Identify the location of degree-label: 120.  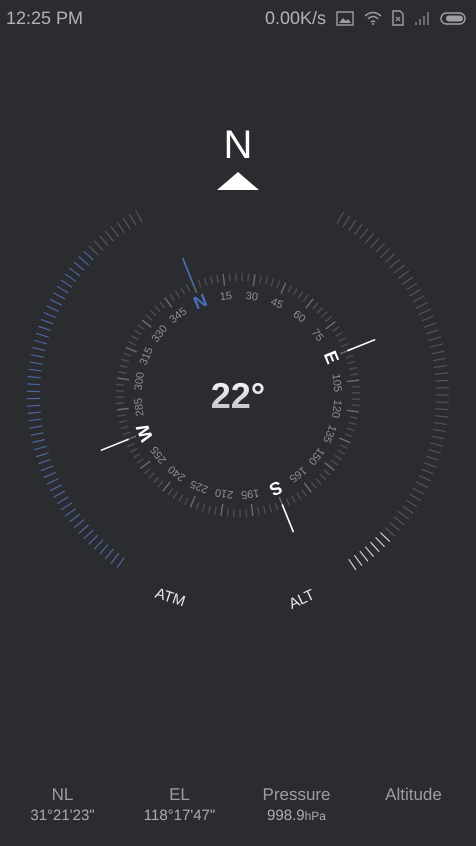
(336, 408).